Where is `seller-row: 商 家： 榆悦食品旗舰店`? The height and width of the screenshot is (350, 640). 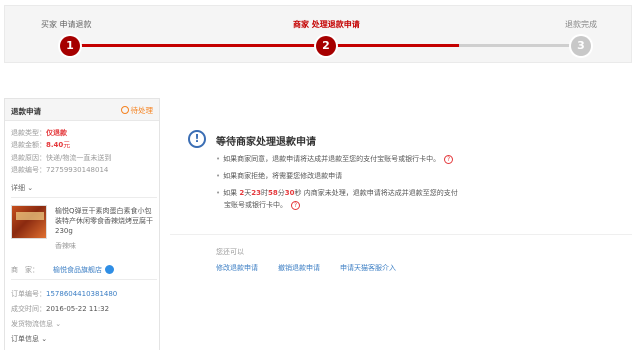 seller-row: 商 家： 榆悦食品旗舰店 is located at coordinates (62, 270).